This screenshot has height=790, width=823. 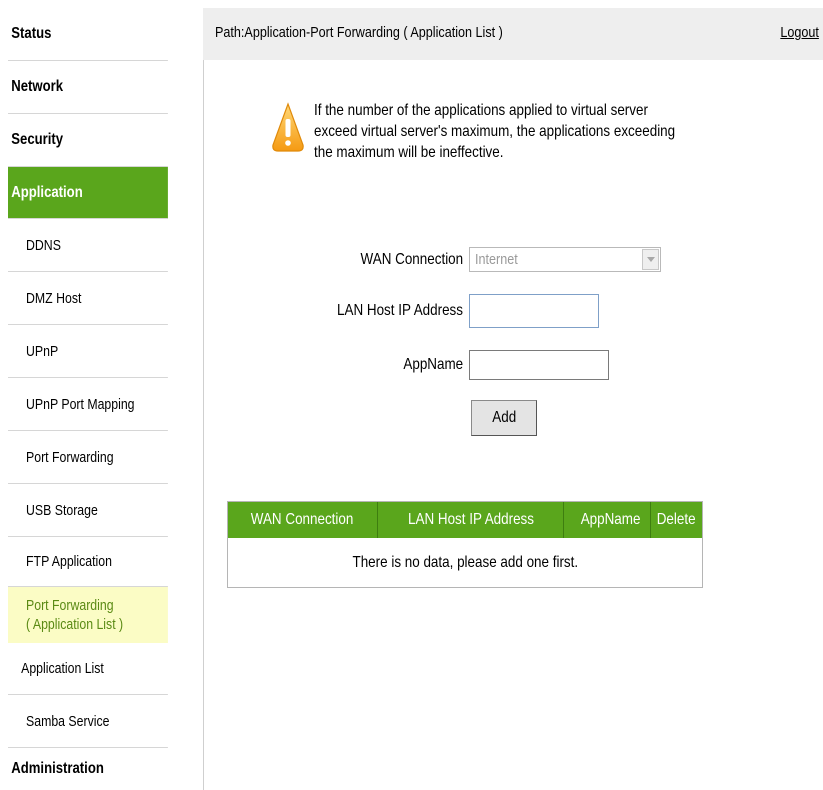 What do you see at coordinates (70, 457) in the screenshot?
I see `sidebar-item-label: Port Forwarding` at bounding box center [70, 457].